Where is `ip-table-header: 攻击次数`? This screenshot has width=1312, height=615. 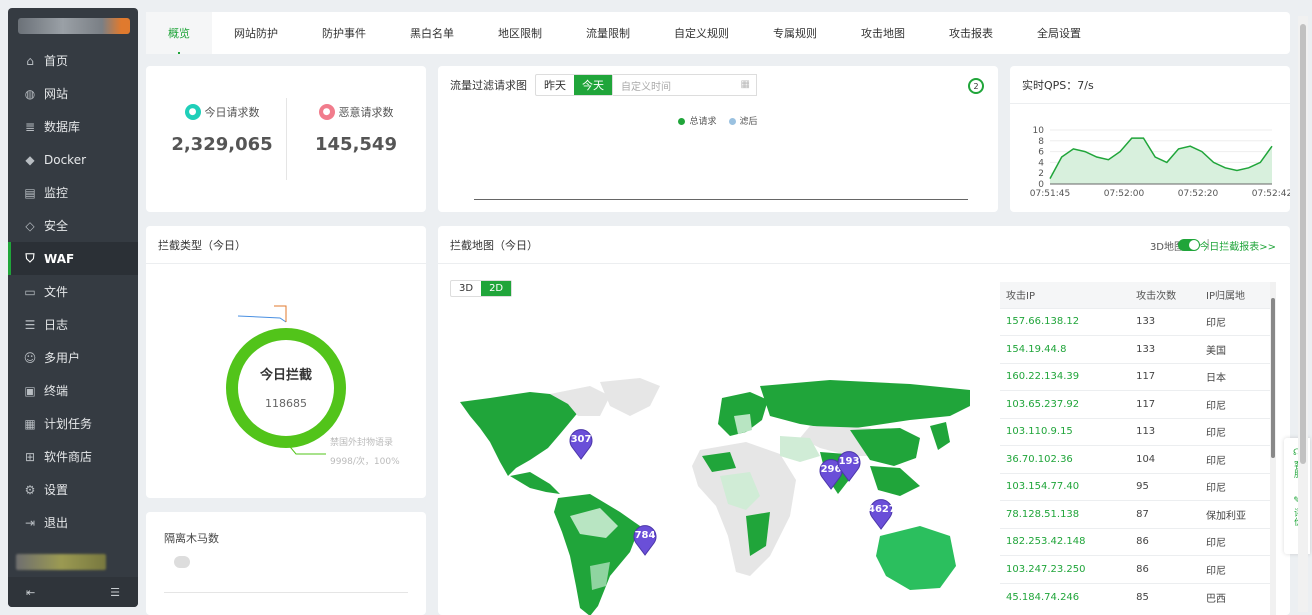
ip-table-header: 攻击次数 is located at coordinates (1165, 295).